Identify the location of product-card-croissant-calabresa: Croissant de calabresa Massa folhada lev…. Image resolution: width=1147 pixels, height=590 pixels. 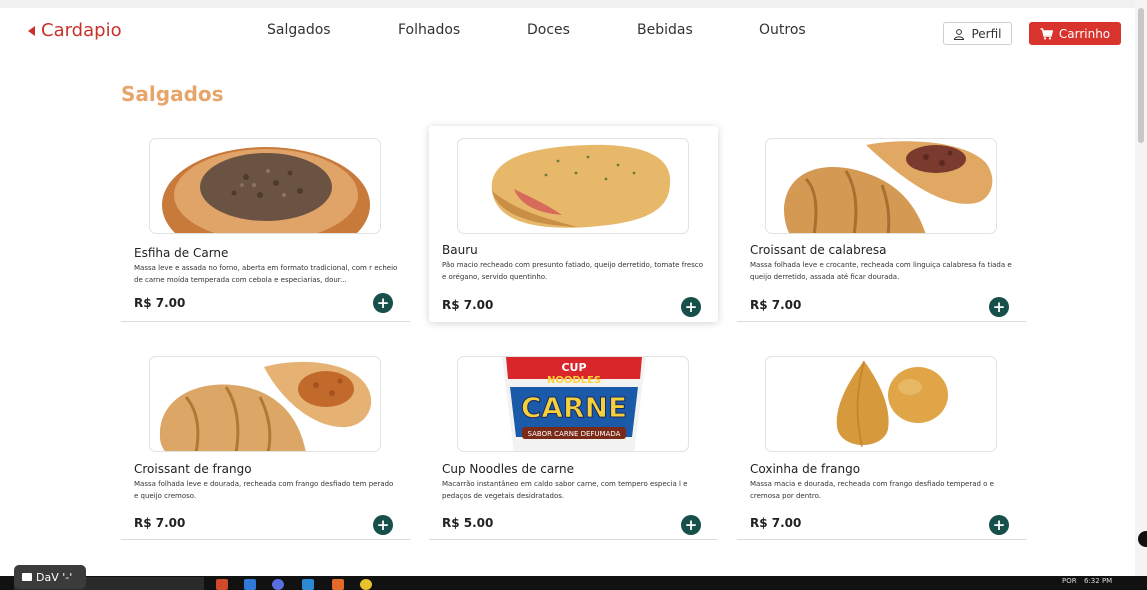
(881, 224).